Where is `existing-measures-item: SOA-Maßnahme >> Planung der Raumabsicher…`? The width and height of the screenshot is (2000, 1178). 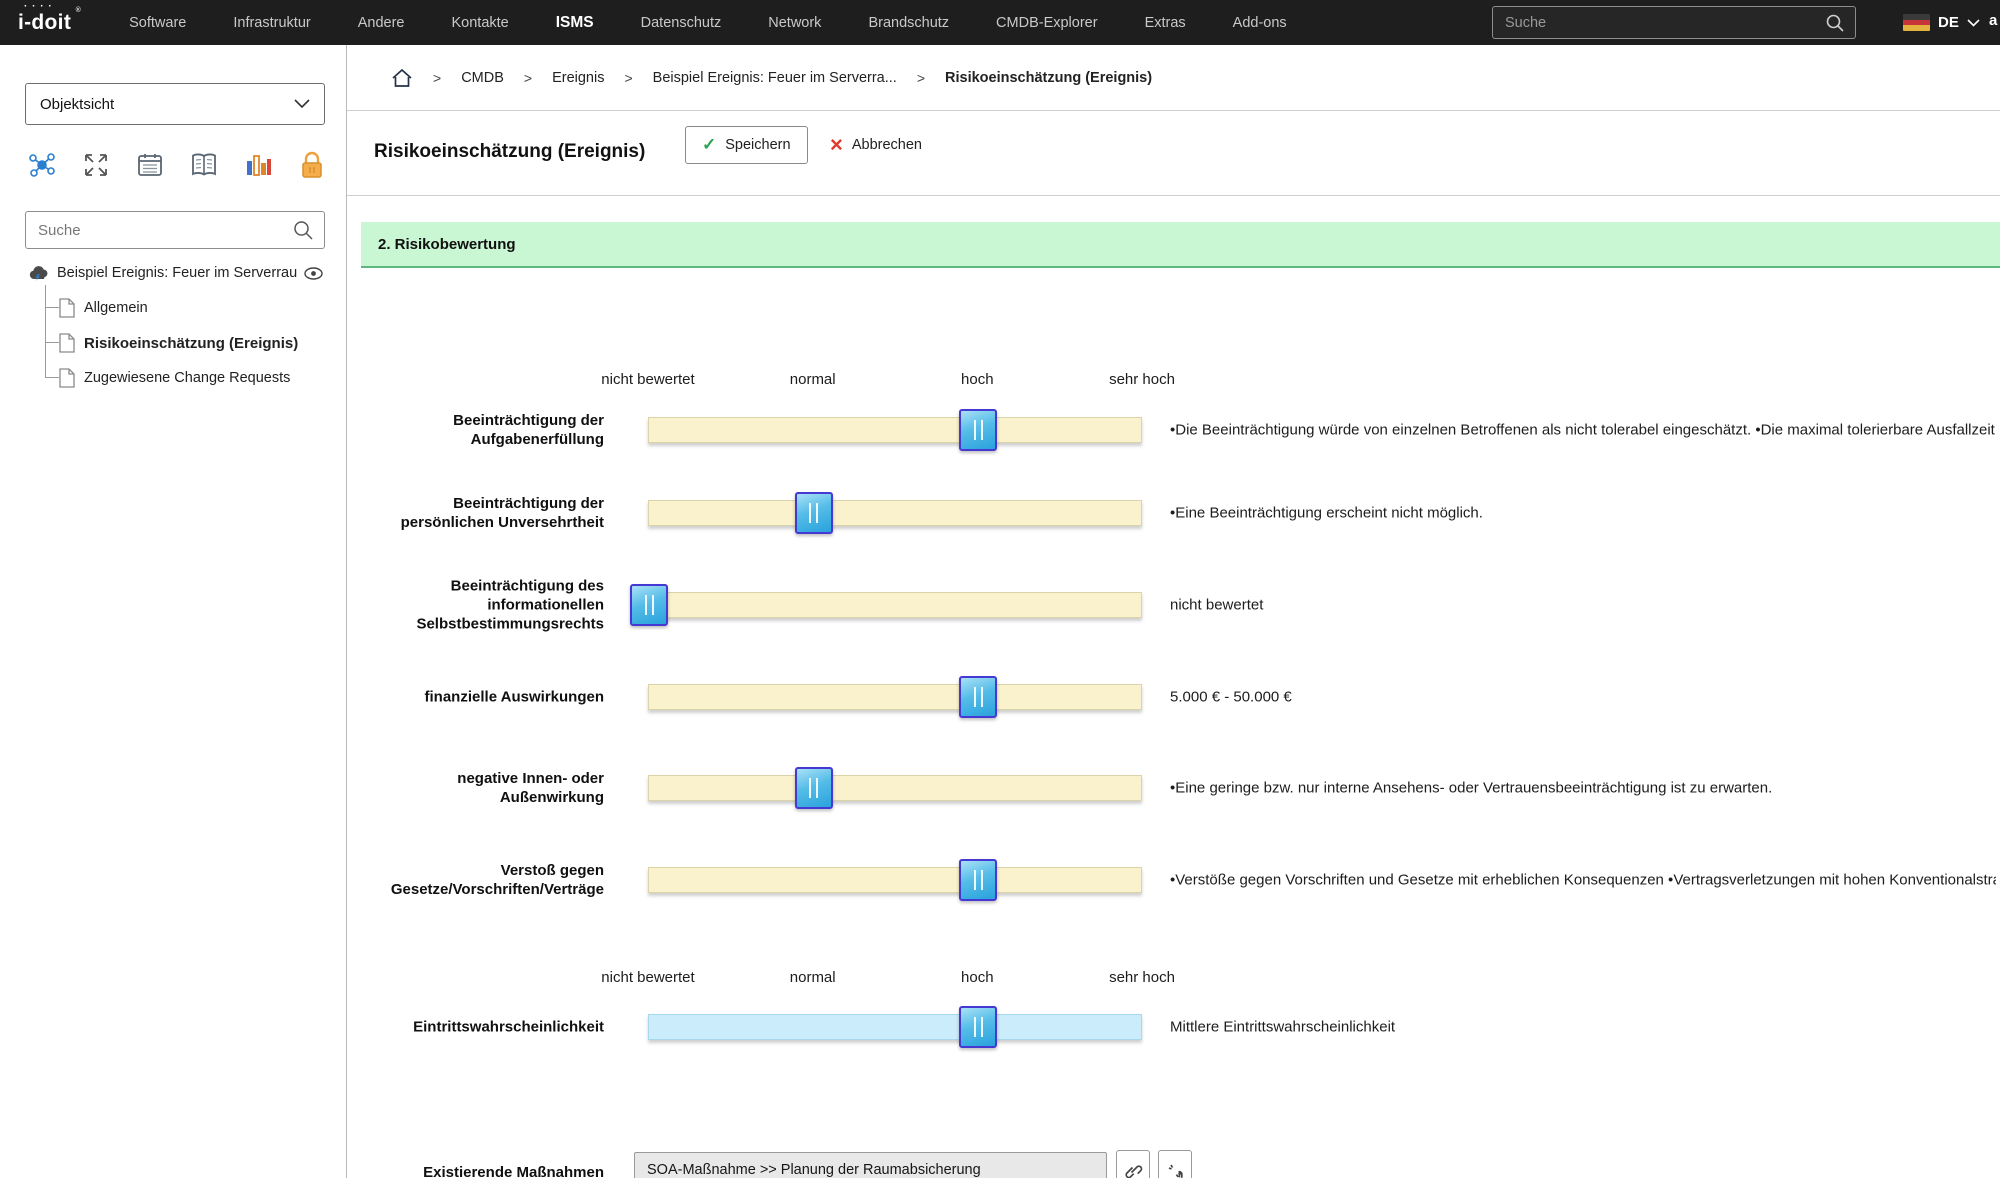
existing-measures-item: SOA-Maßnahme >> Planung der Raumabsicher… is located at coordinates (814, 1170).